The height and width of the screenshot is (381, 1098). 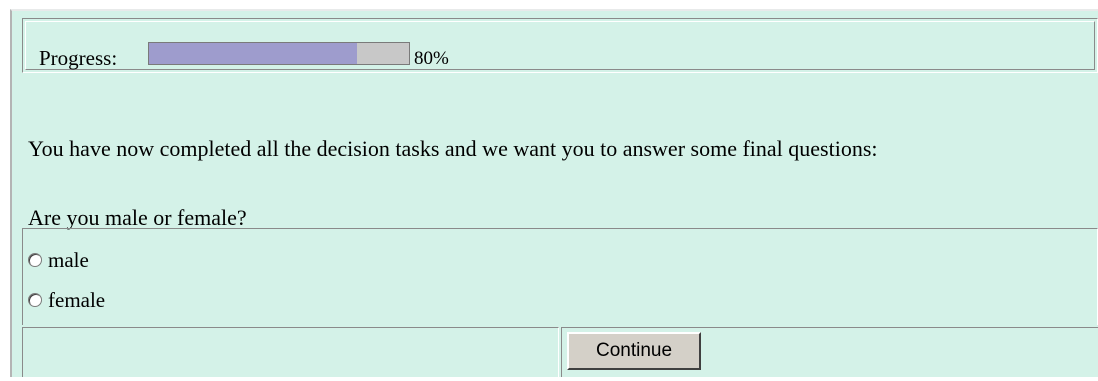 What do you see at coordinates (78, 58) in the screenshot?
I see `progress-label: Progress:` at bounding box center [78, 58].